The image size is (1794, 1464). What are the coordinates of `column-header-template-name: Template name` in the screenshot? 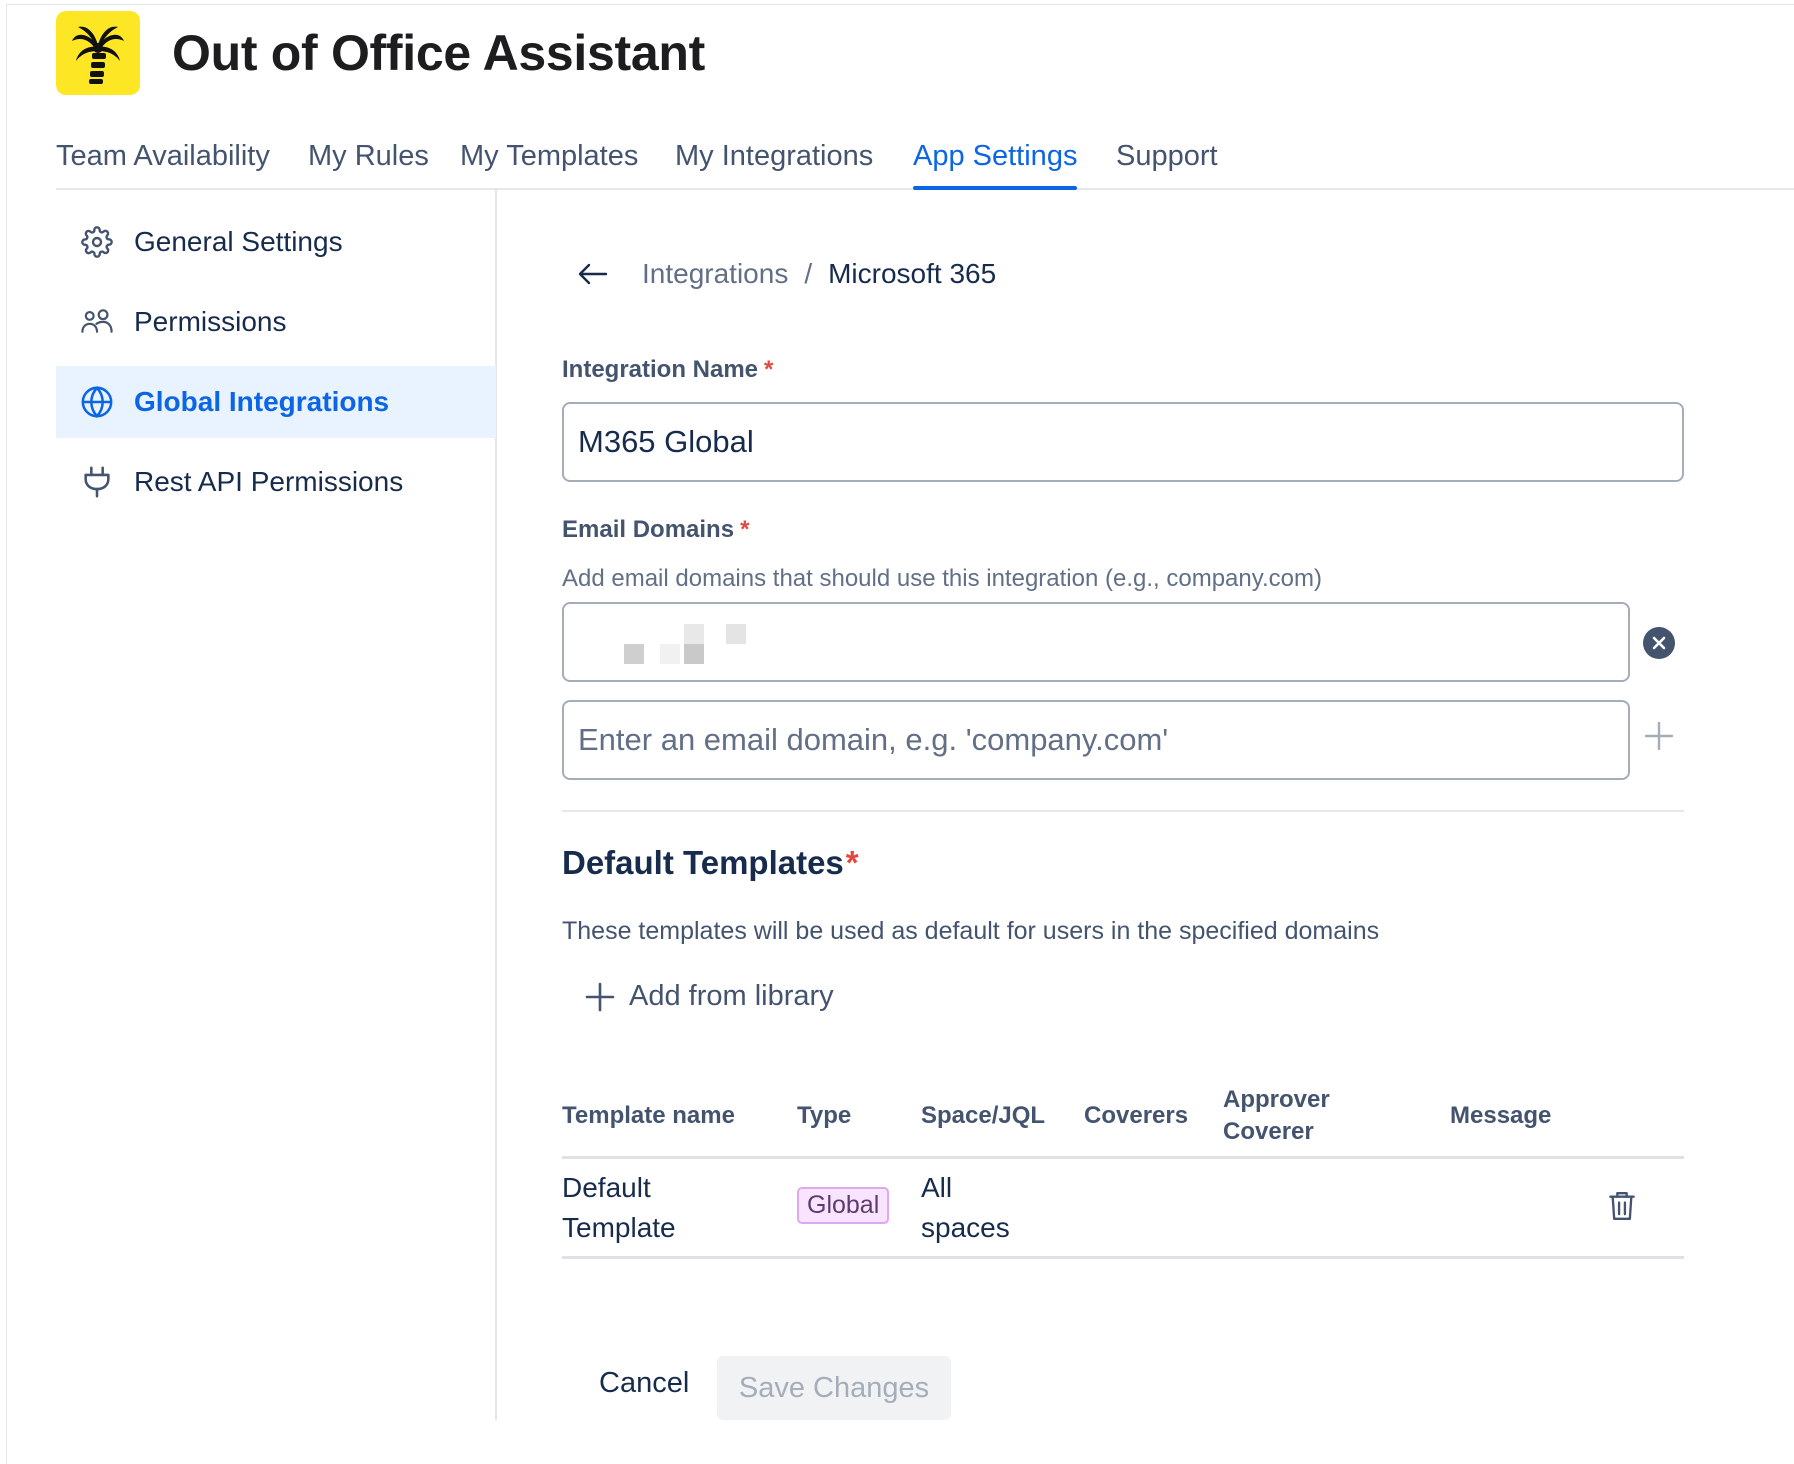 It's located at (648, 1115).